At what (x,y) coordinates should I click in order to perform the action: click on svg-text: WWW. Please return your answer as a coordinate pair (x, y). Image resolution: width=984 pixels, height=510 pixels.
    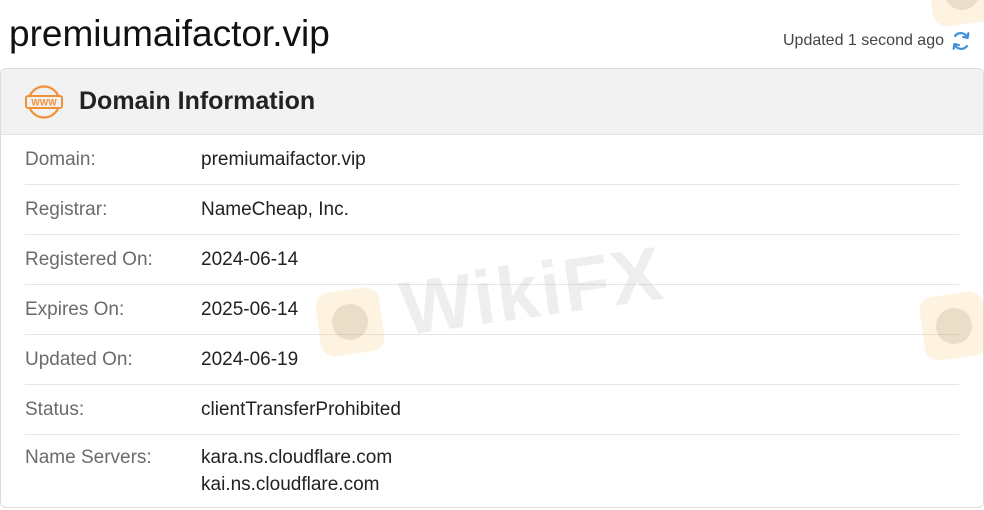
    Looking at the image, I should click on (44, 102).